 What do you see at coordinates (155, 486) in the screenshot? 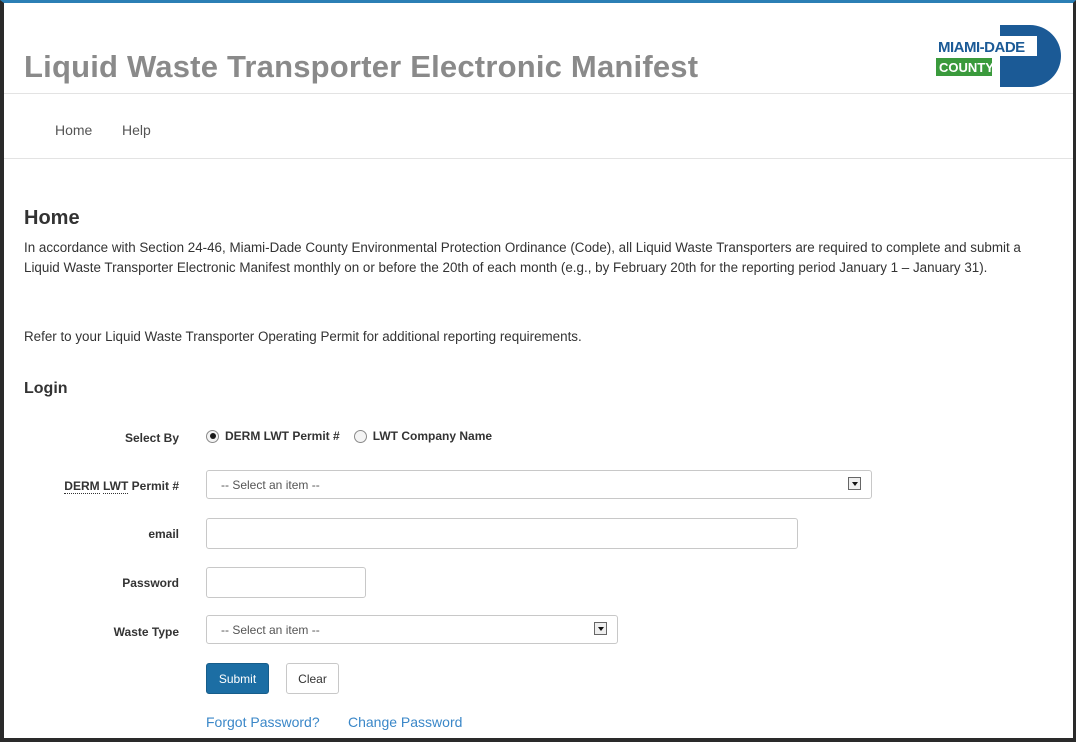
I see `permit-label-number: Permit #` at bounding box center [155, 486].